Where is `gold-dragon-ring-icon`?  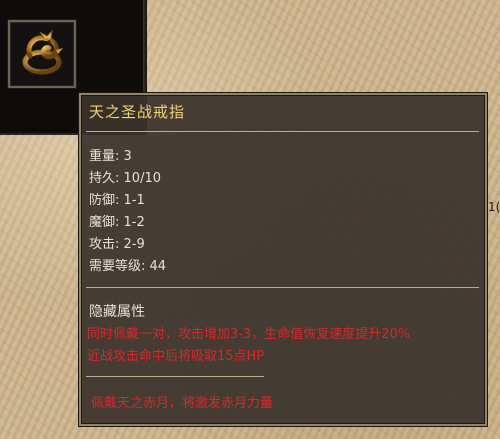 gold-dragon-ring-icon is located at coordinates (42, 52).